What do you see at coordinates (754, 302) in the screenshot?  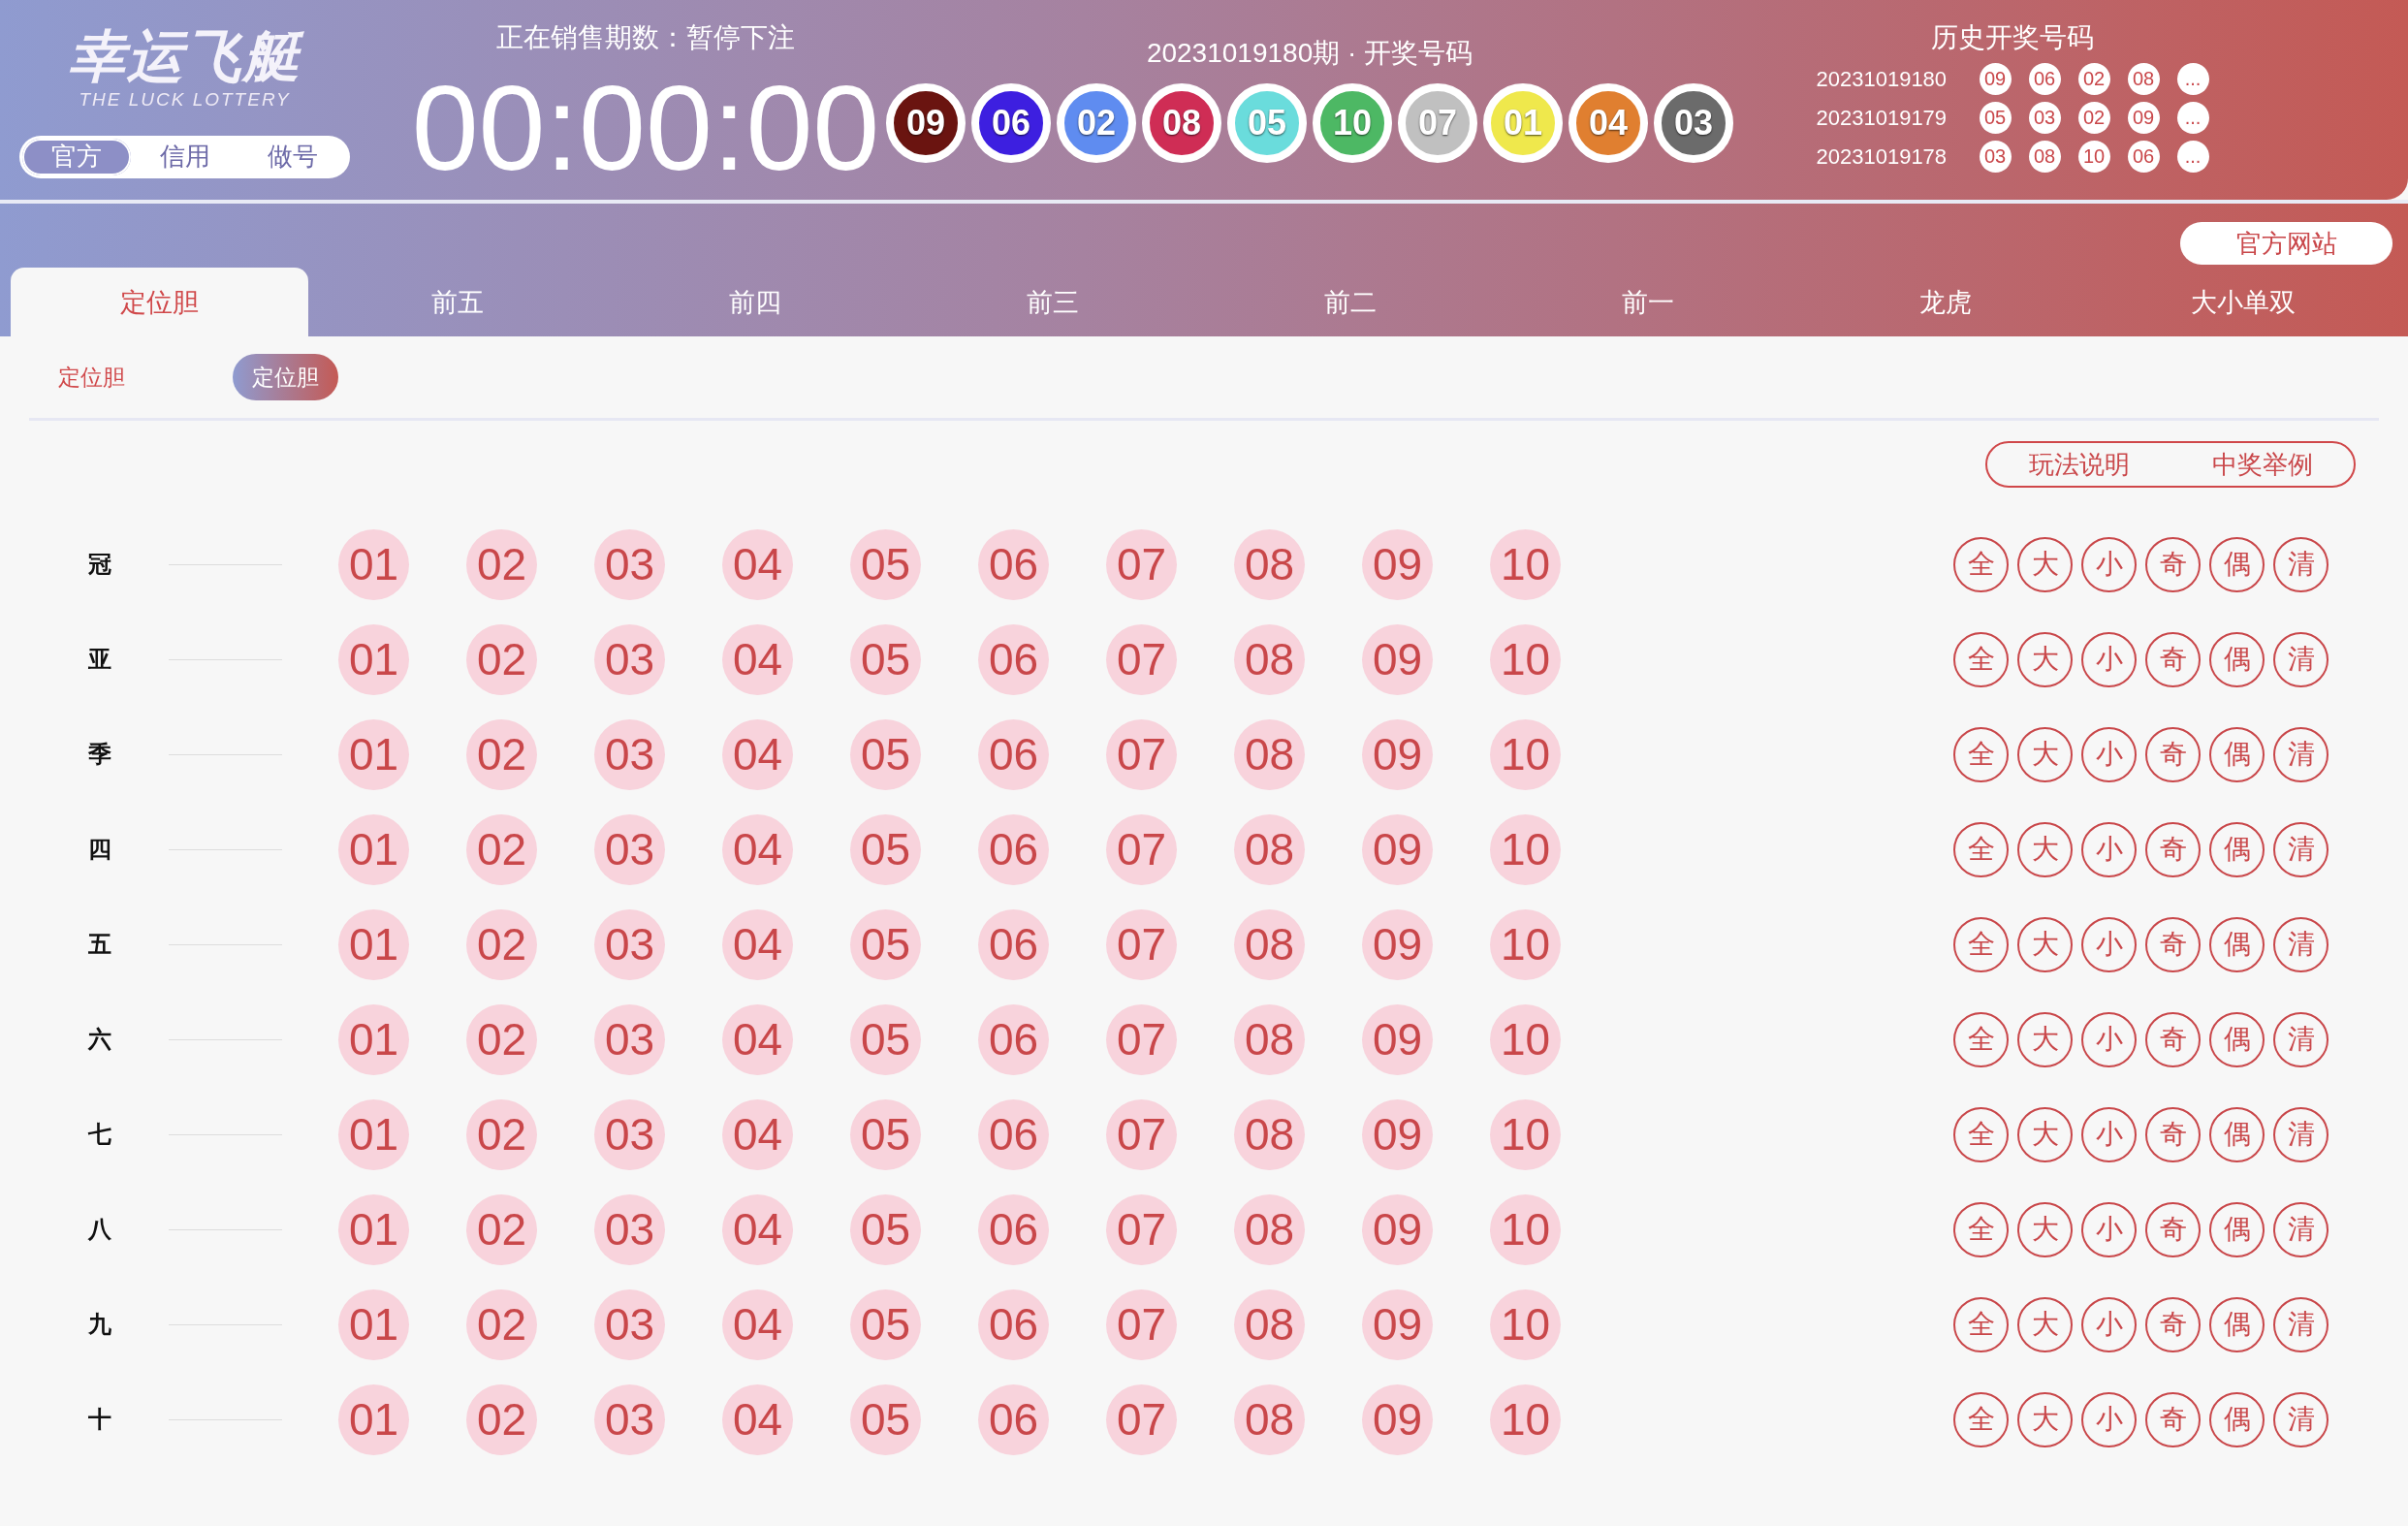 I see `play-tab: 前四` at bounding box center [754, 302].